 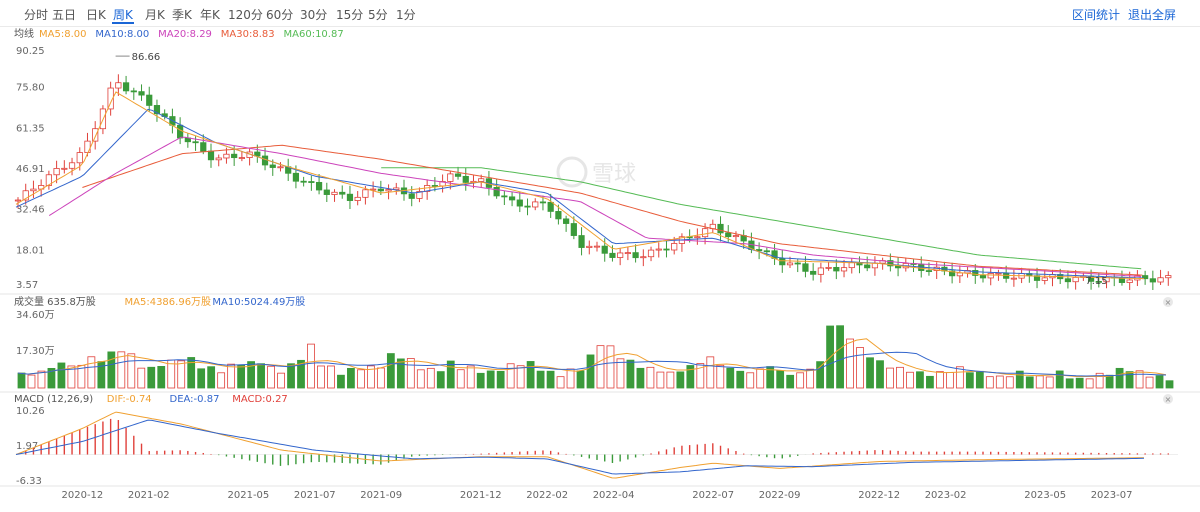 I want to click on panel-close-button-1: ×, so click(x=1168, y=399).